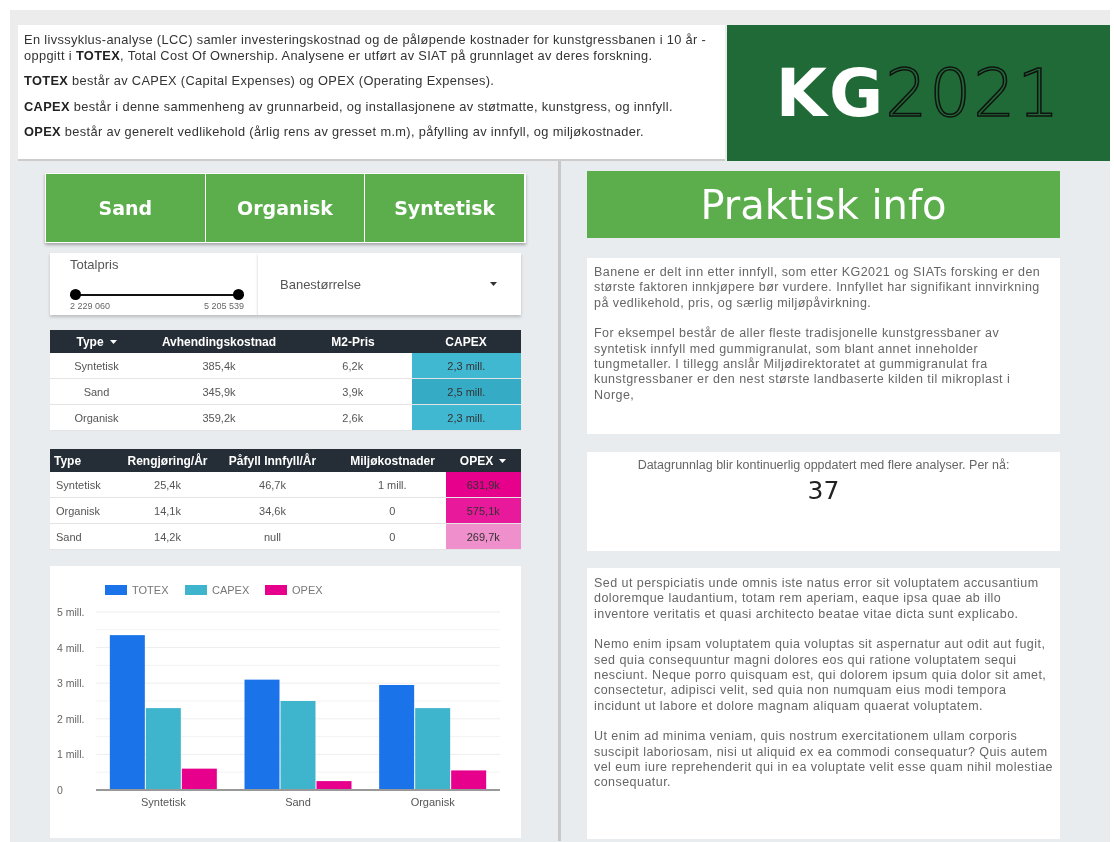 The width and height of the screenshot is (1114, 842). I want to click on max-value: 5 205 539, so click(223, 306).